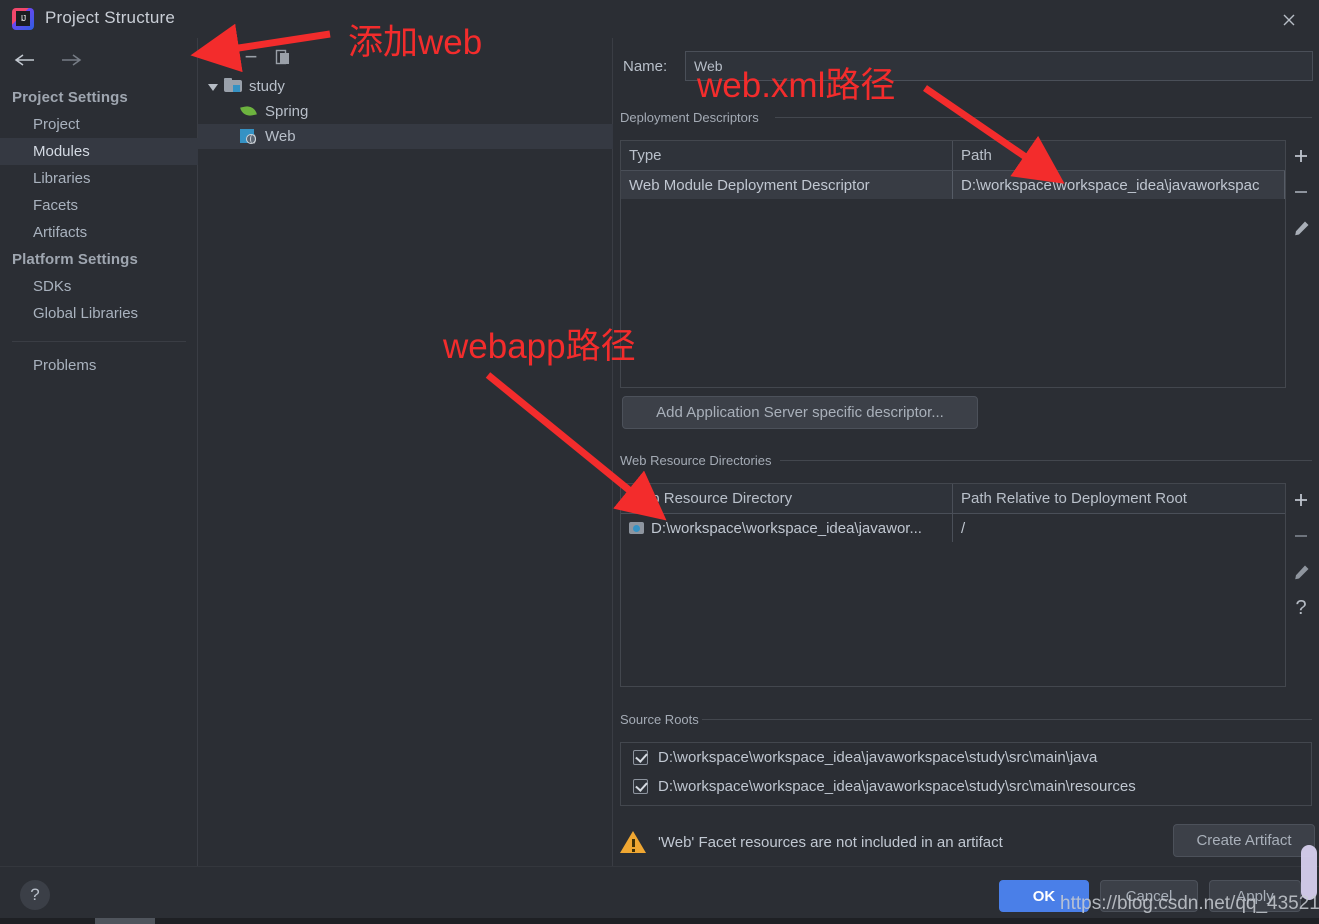 Image resolution: width=1319 pixels, height=924 pixels. I want to click on watermark: https://blog.csdn.net/qq_43521797, so click(1189, 903).